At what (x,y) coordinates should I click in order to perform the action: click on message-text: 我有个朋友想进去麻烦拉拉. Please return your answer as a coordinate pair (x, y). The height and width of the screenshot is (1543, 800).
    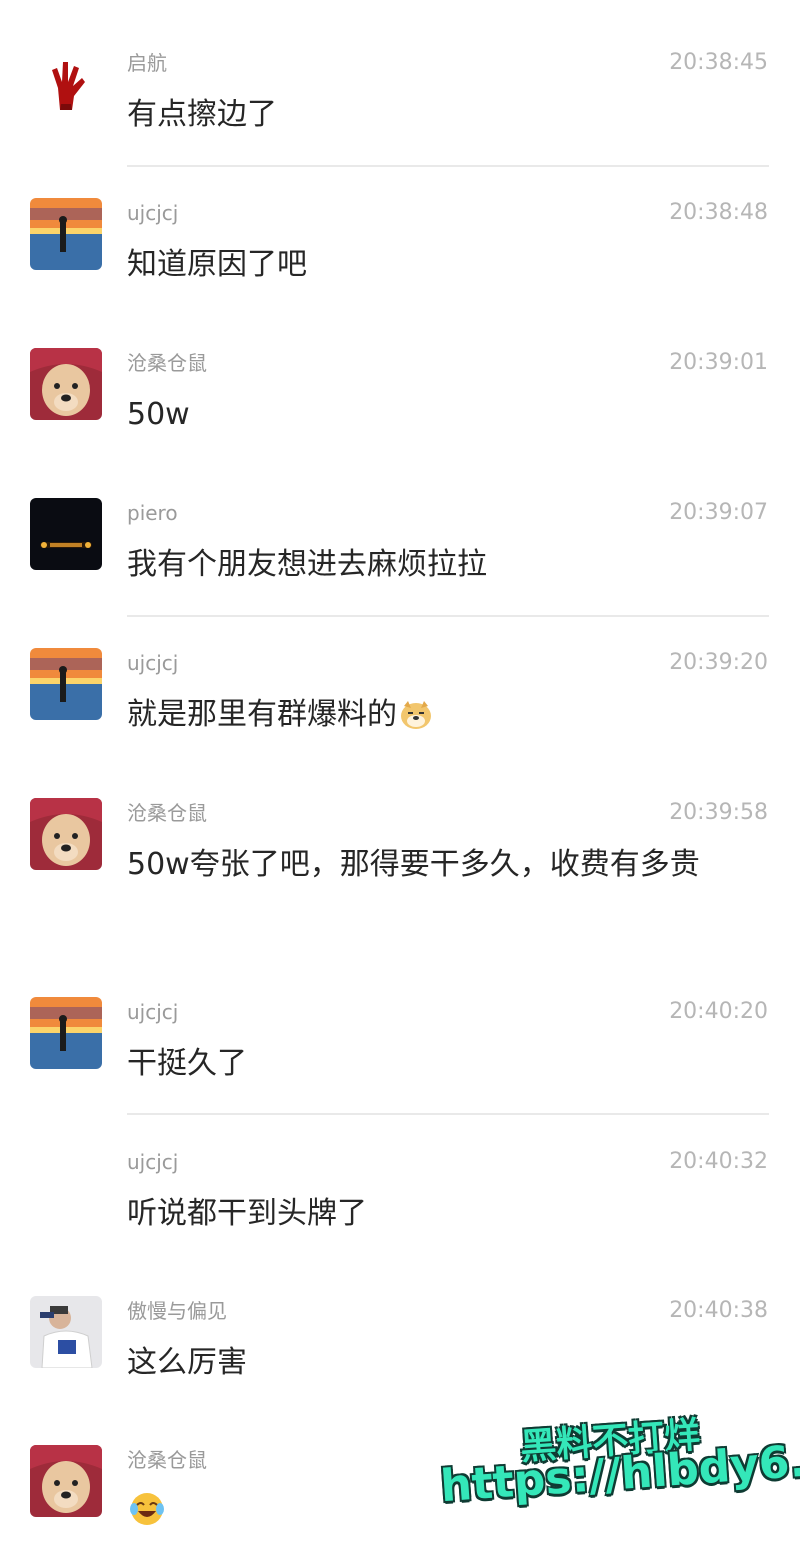
    Looking at the image, I should click on (307, 564).